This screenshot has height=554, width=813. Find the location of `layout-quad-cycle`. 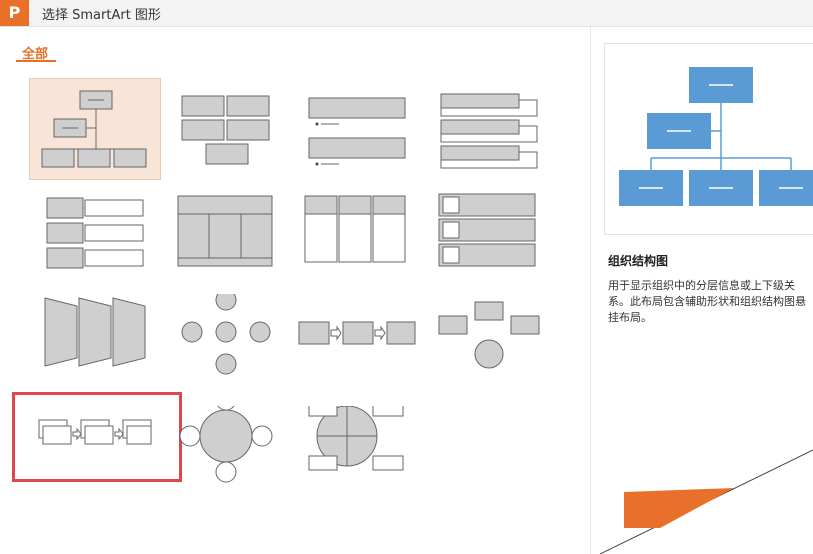

layout-quad-cycle is located at coordinates (363, 457).